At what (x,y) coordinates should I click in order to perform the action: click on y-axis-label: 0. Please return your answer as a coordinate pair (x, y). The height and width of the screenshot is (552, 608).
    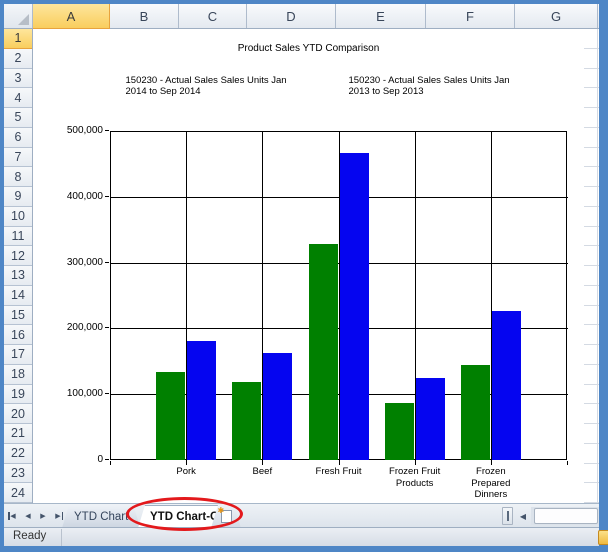
    Looking at the image, I should click on (100, 459).